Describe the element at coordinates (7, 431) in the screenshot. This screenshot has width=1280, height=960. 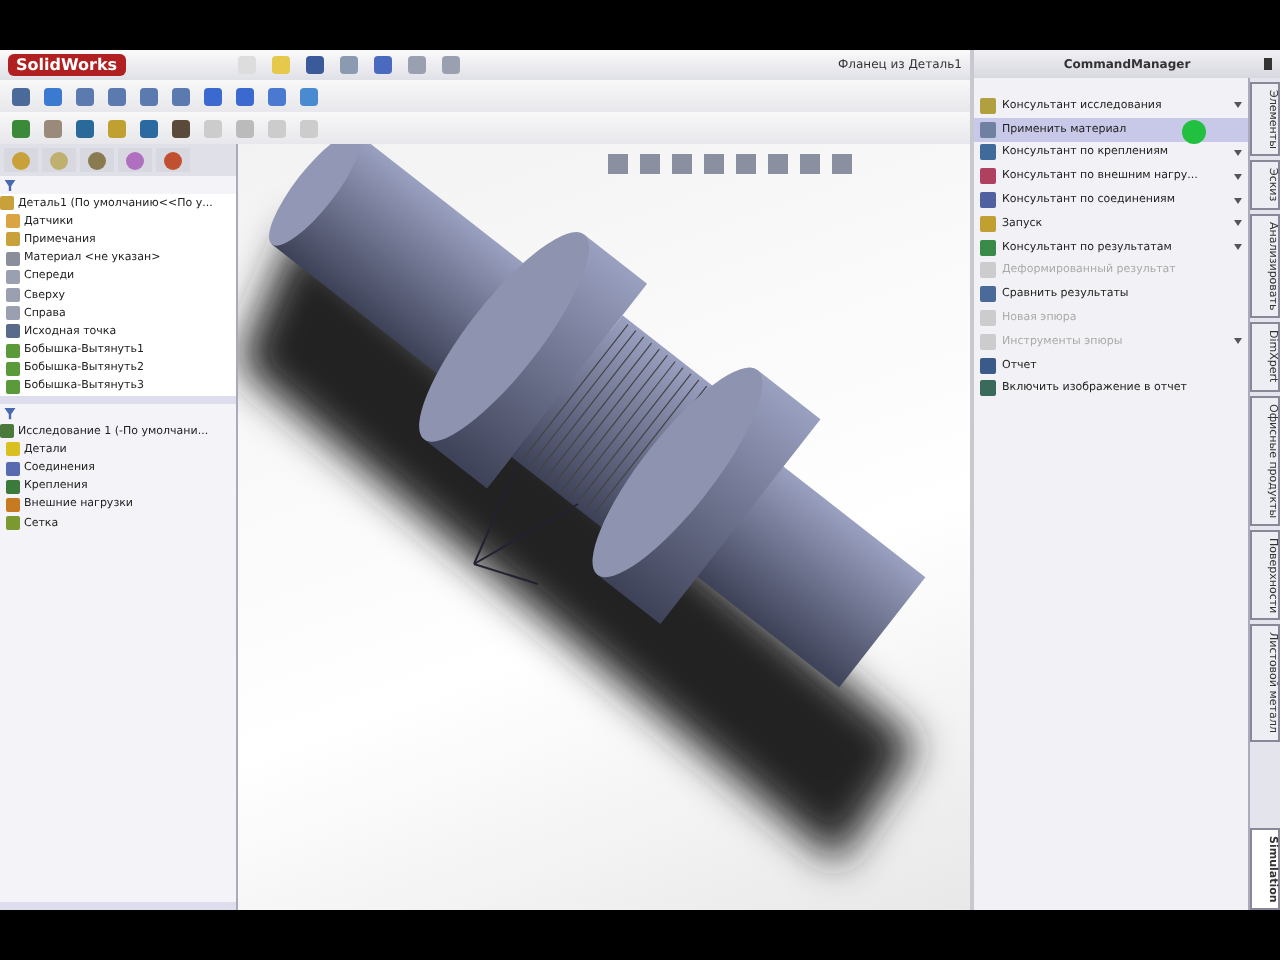
I see `study-icon` at that location.